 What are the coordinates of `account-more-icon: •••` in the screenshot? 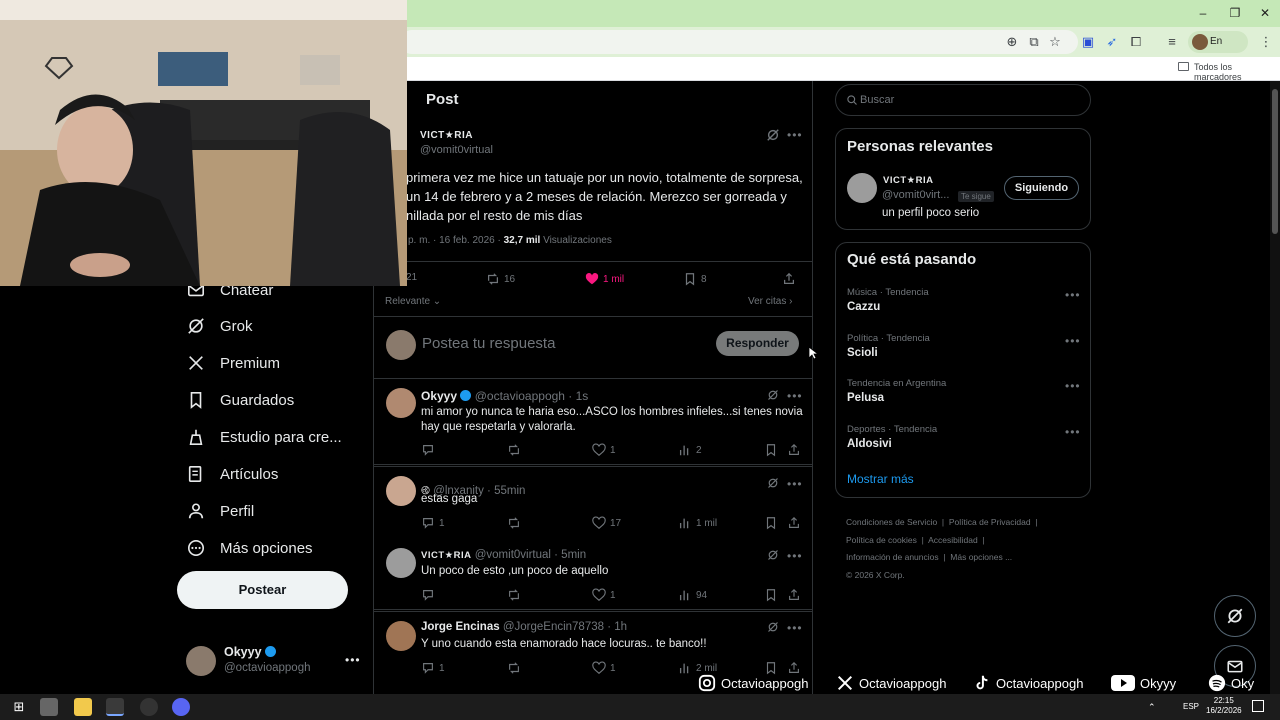 It's located at (353, 660).